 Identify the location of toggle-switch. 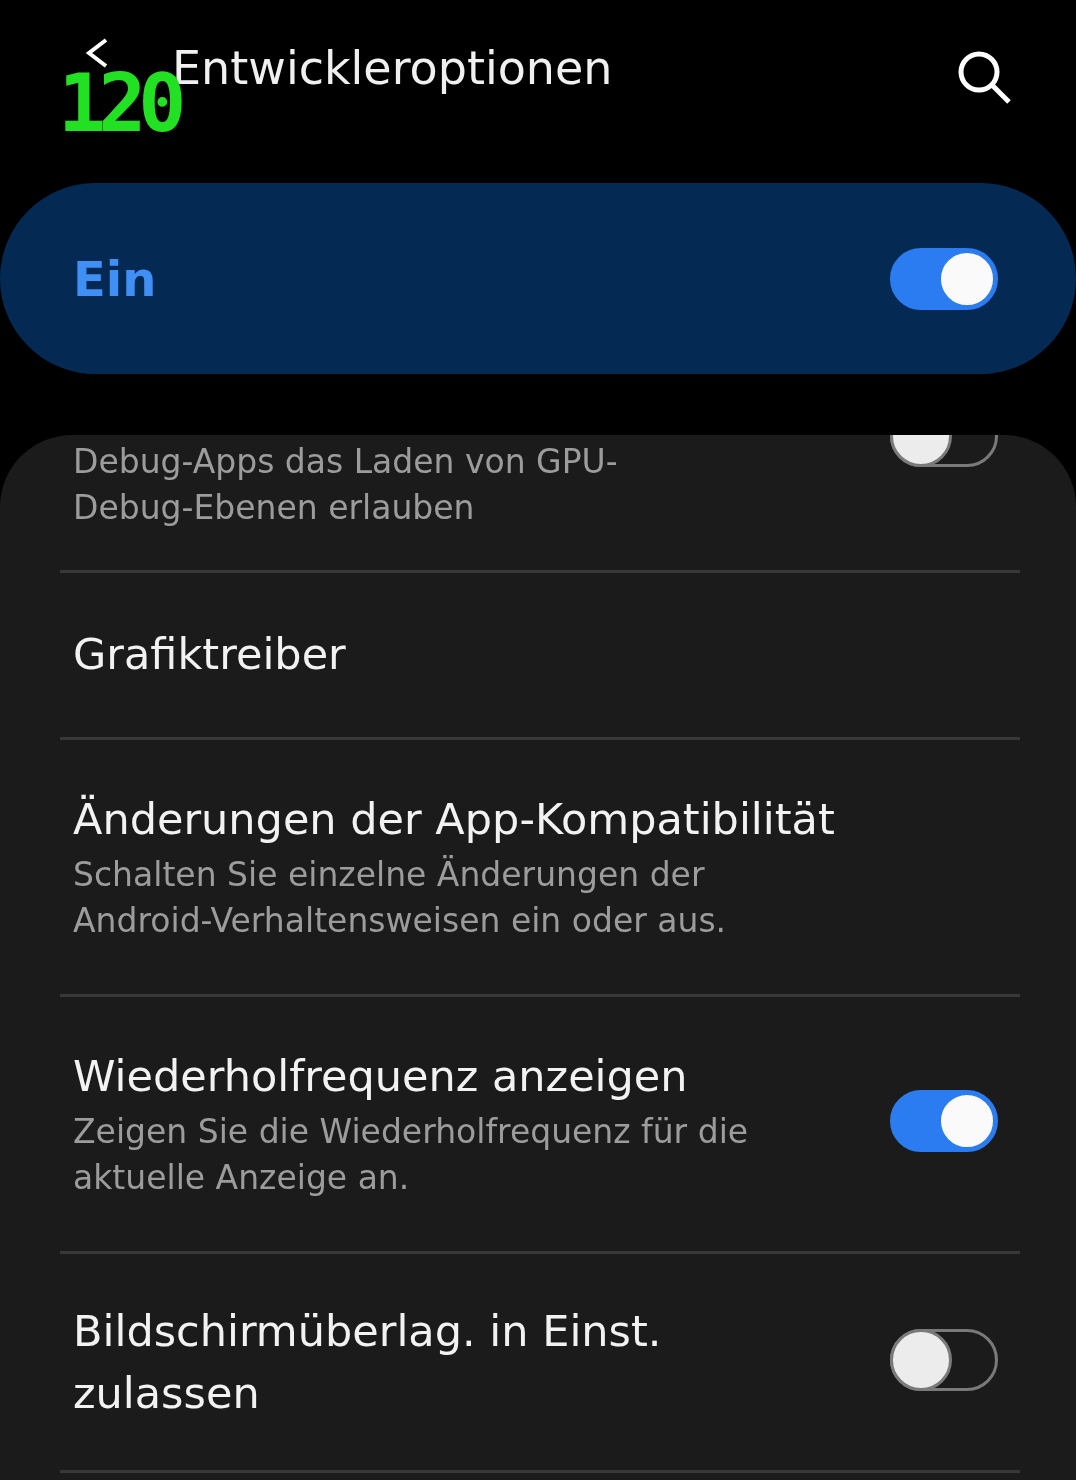
(944, 1360).